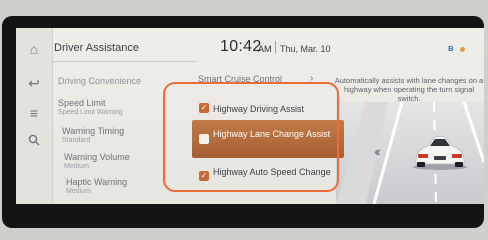 This screenshot has width=488, height=240. Describe the element at coordinates (440, 152) in the screenshot. I see `car-icon` at that location.